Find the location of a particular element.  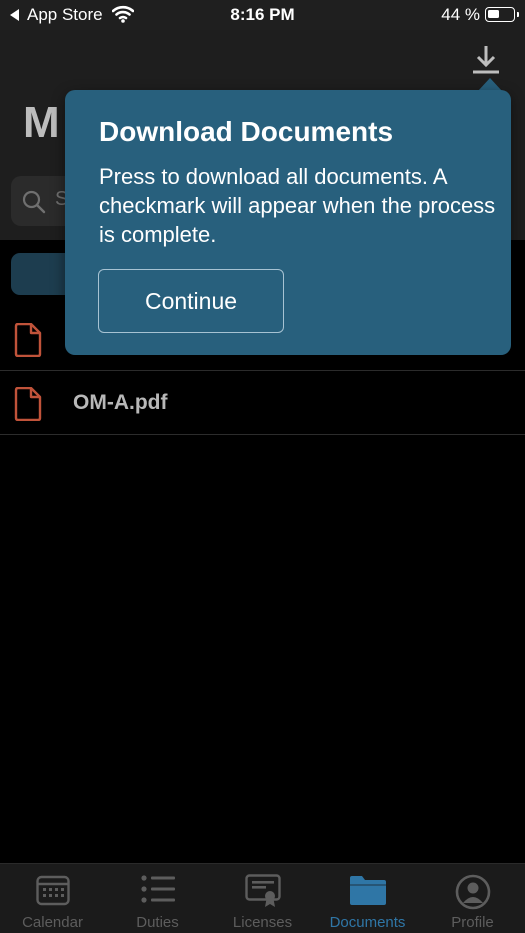

tab-profile: Profile is located at coordinates (472, 898).